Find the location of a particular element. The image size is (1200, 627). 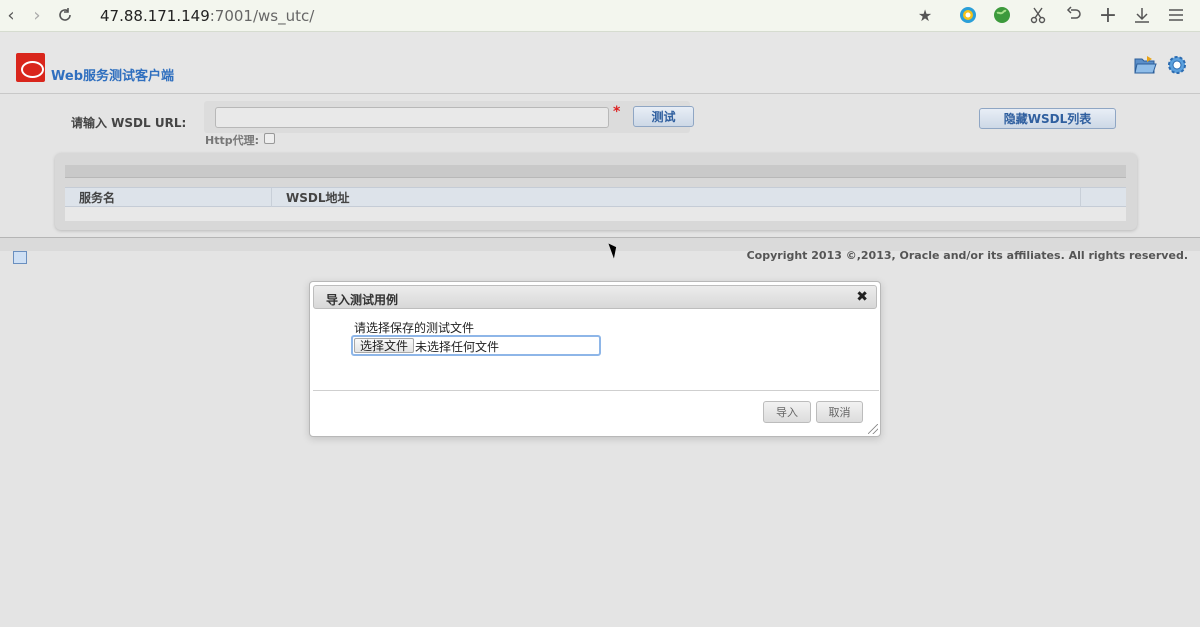

choose-file-button: 选择文件 is located at coordinates (384, 345).